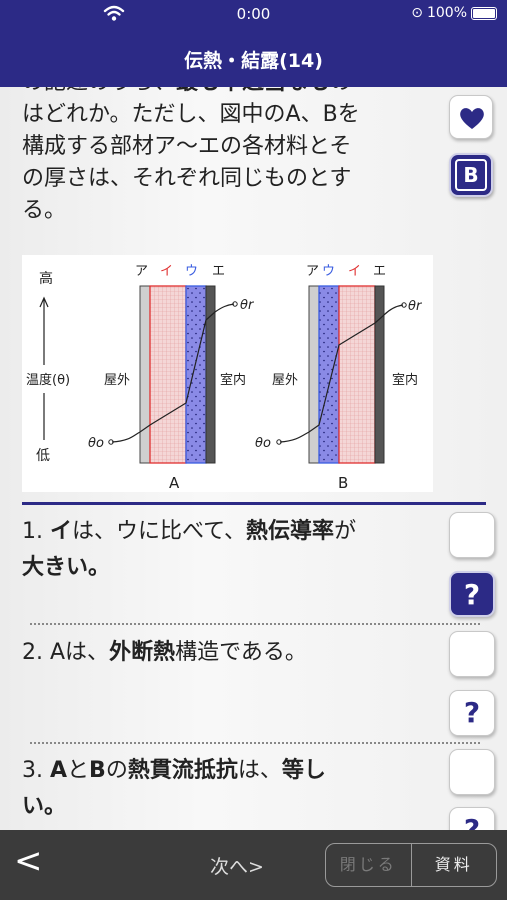  Describe the element at coordinates (196, 374) in the screenshot. I see `a-layer-u` at that location.